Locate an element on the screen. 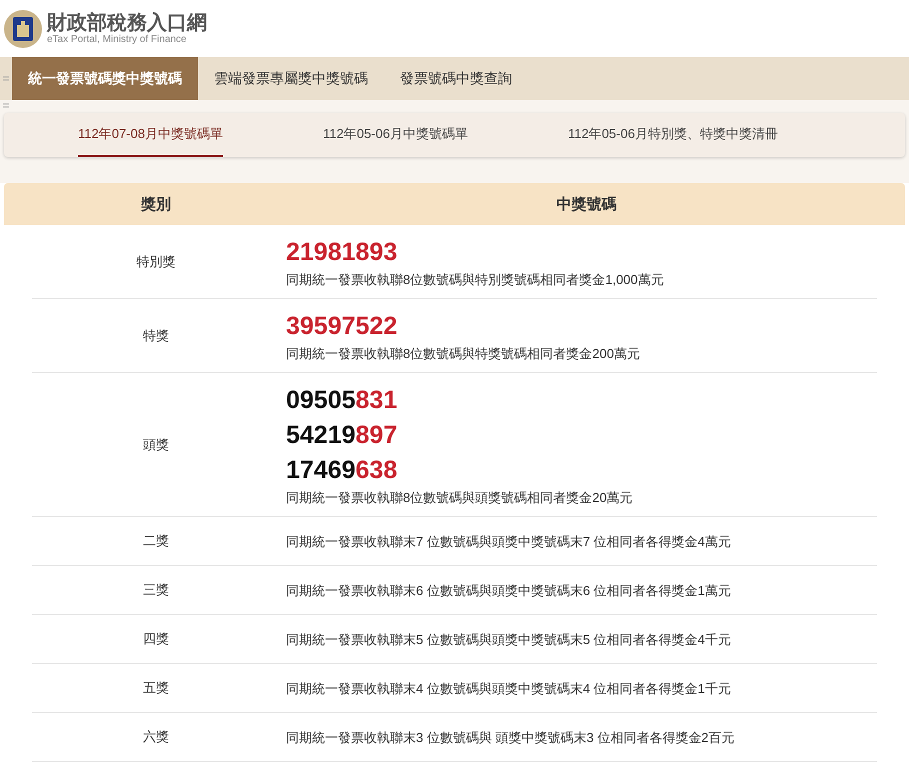 Image resolution: width=909 pixels, height=768 pixels. period-tab: 112年05-06月中獎號碼單 is located at coordinates (395, 135).